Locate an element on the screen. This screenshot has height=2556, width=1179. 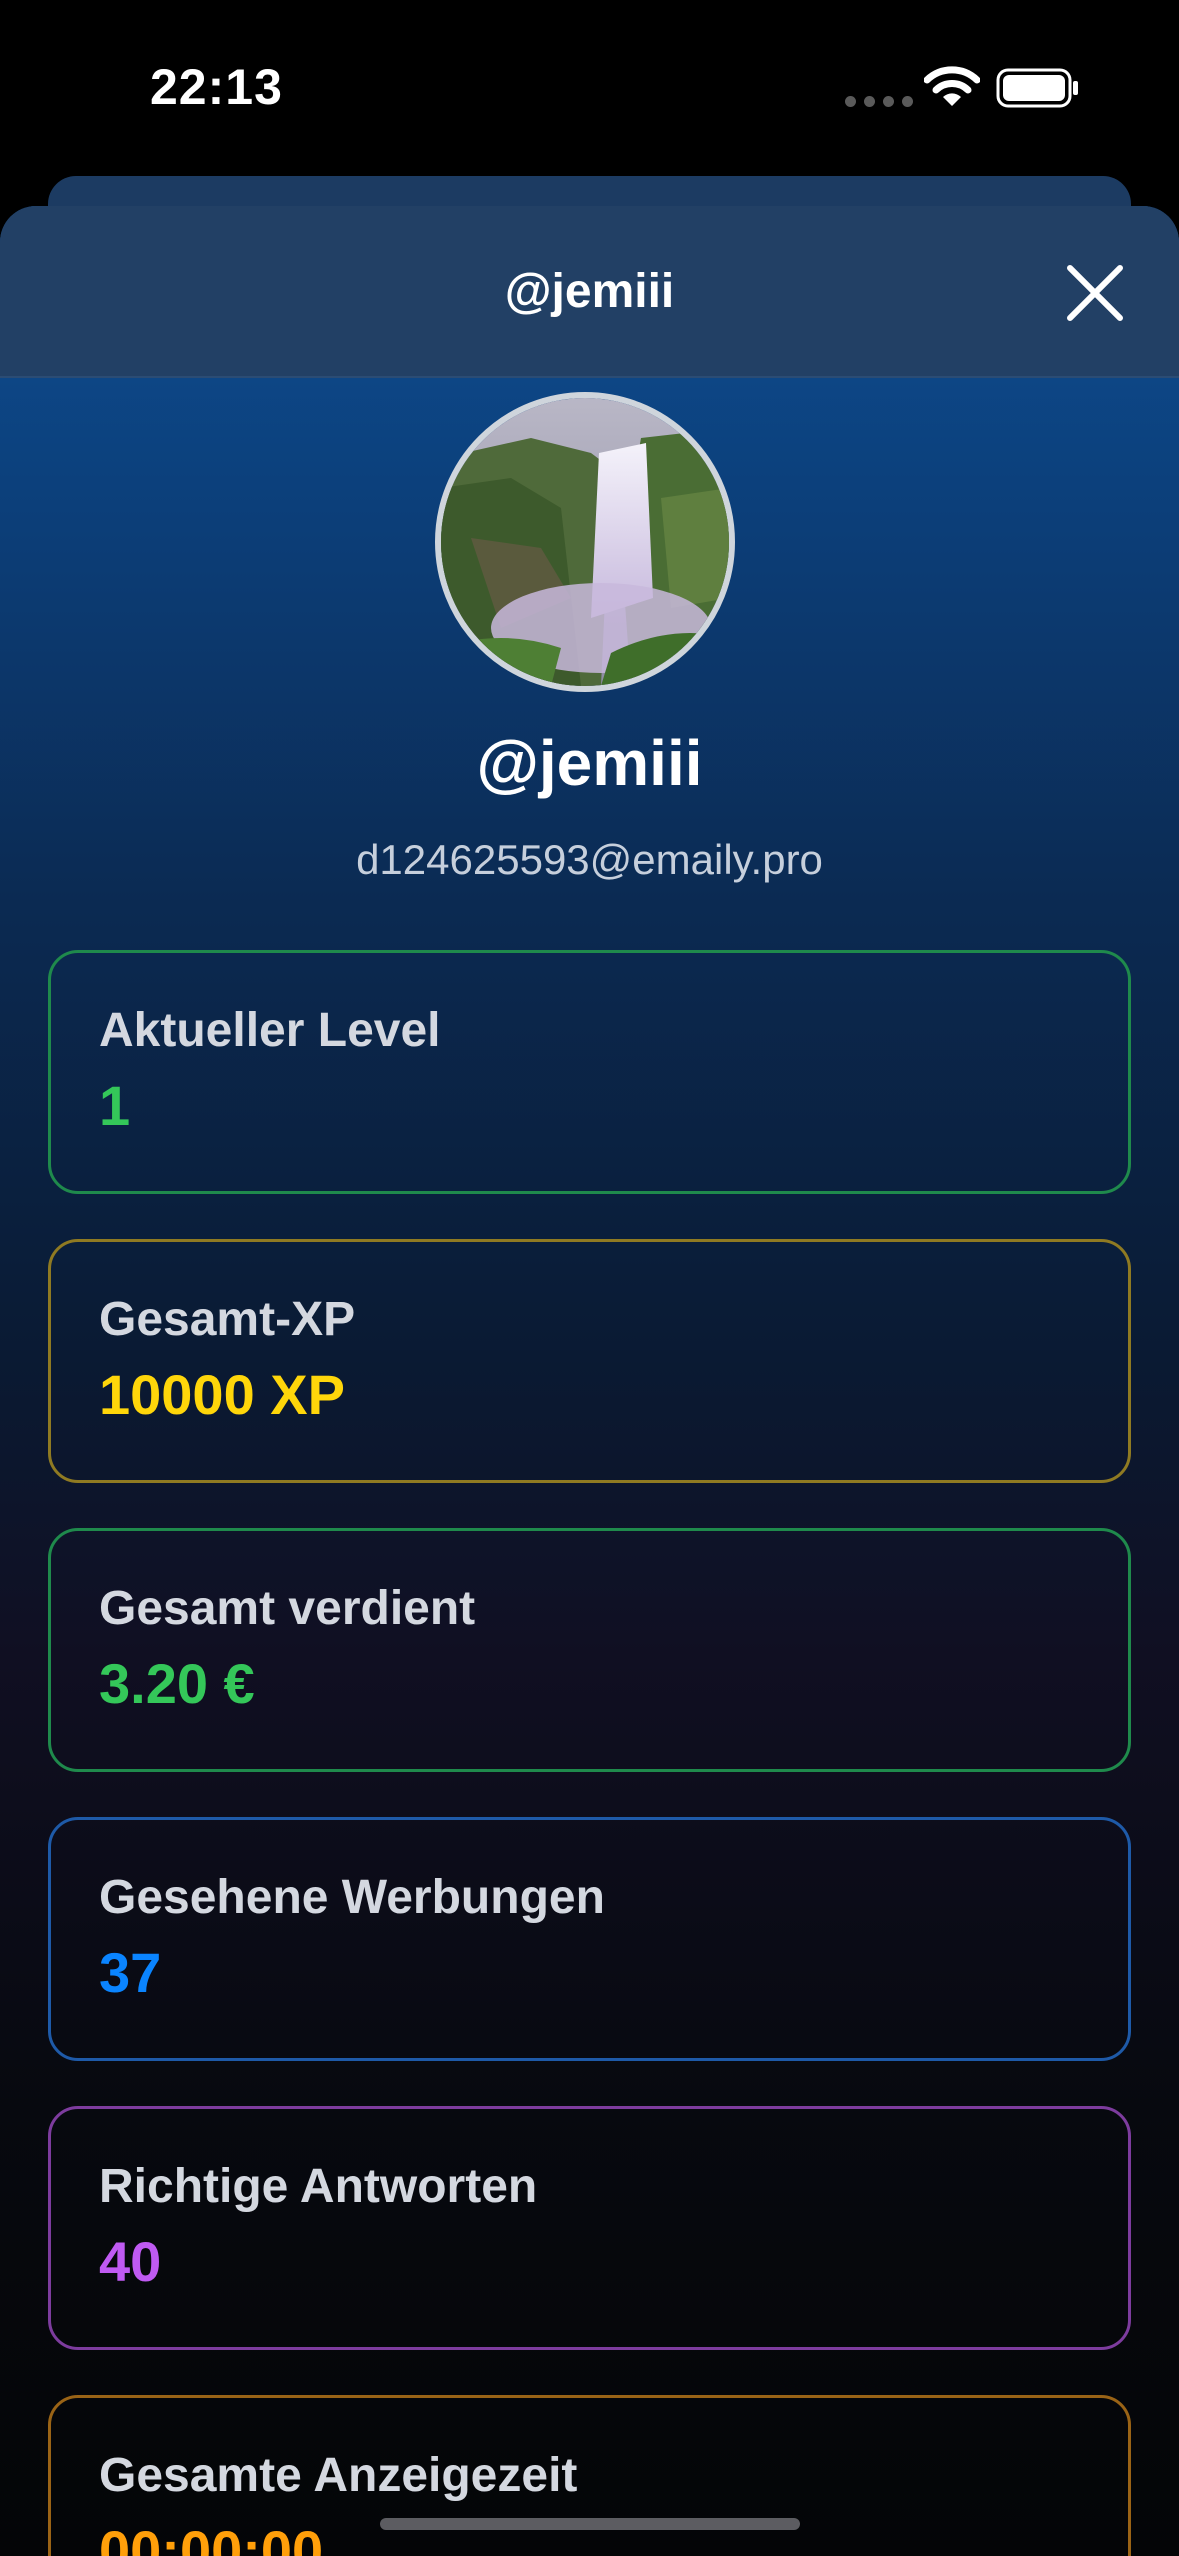
status-bar: 22:13 is located at coordinates (589, 85).